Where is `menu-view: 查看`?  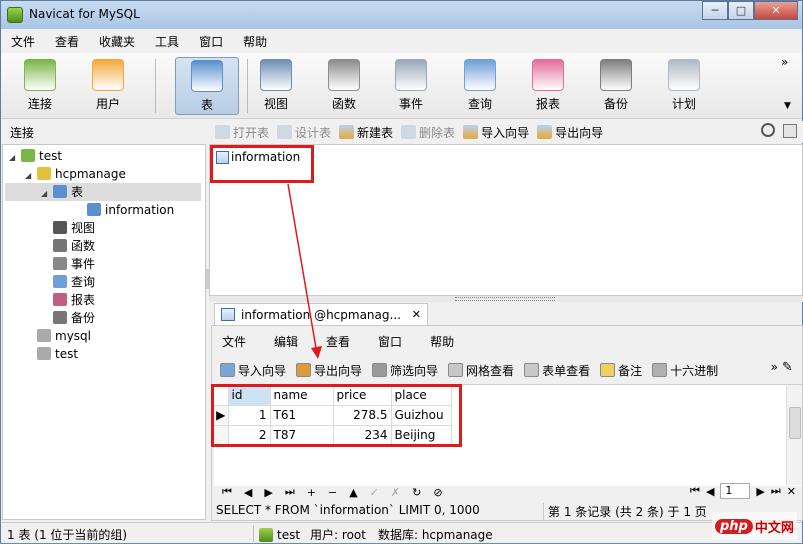 menu-view: 查看 is located at coordinates (71, 41).